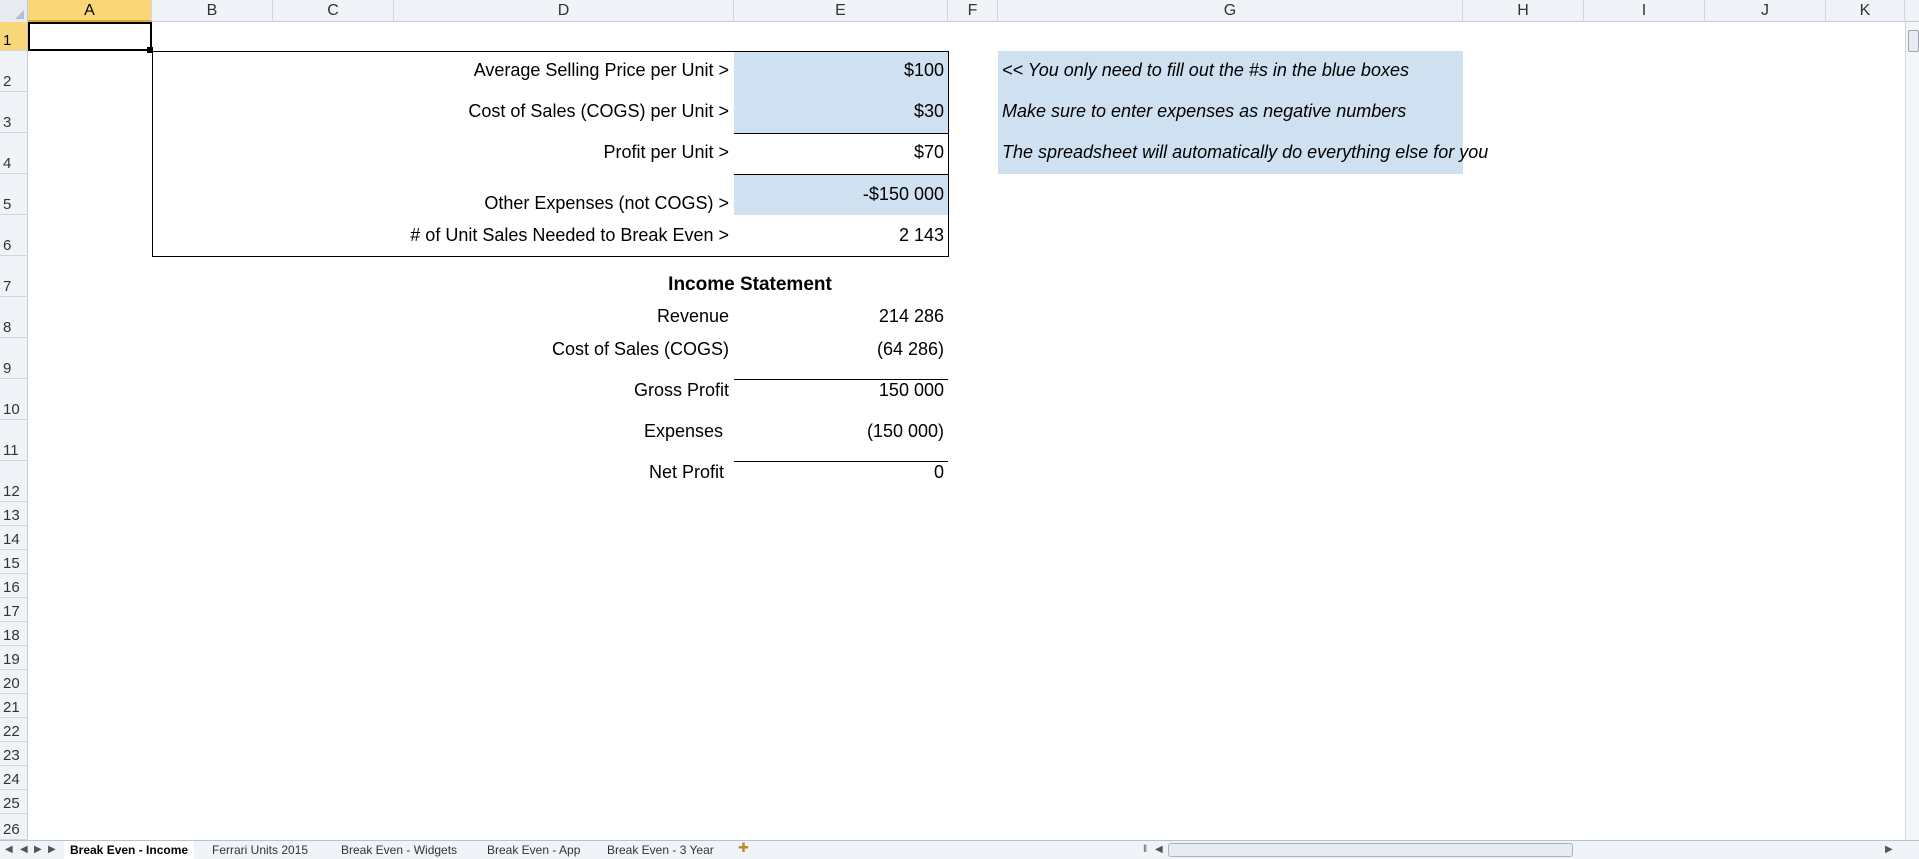  Describe the element at coordinates (14, 71) in the screenshot. I see `row-header-2: 2` at that location.